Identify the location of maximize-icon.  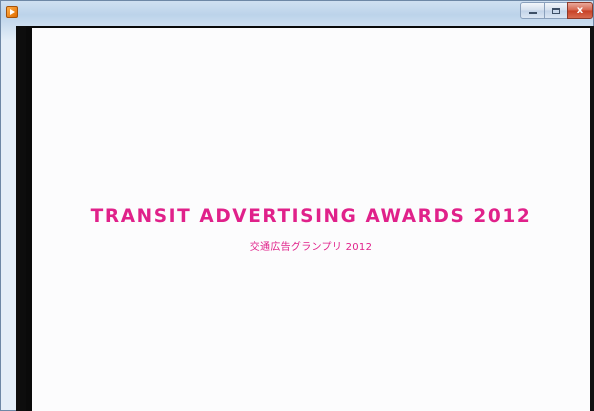
(556, 10).